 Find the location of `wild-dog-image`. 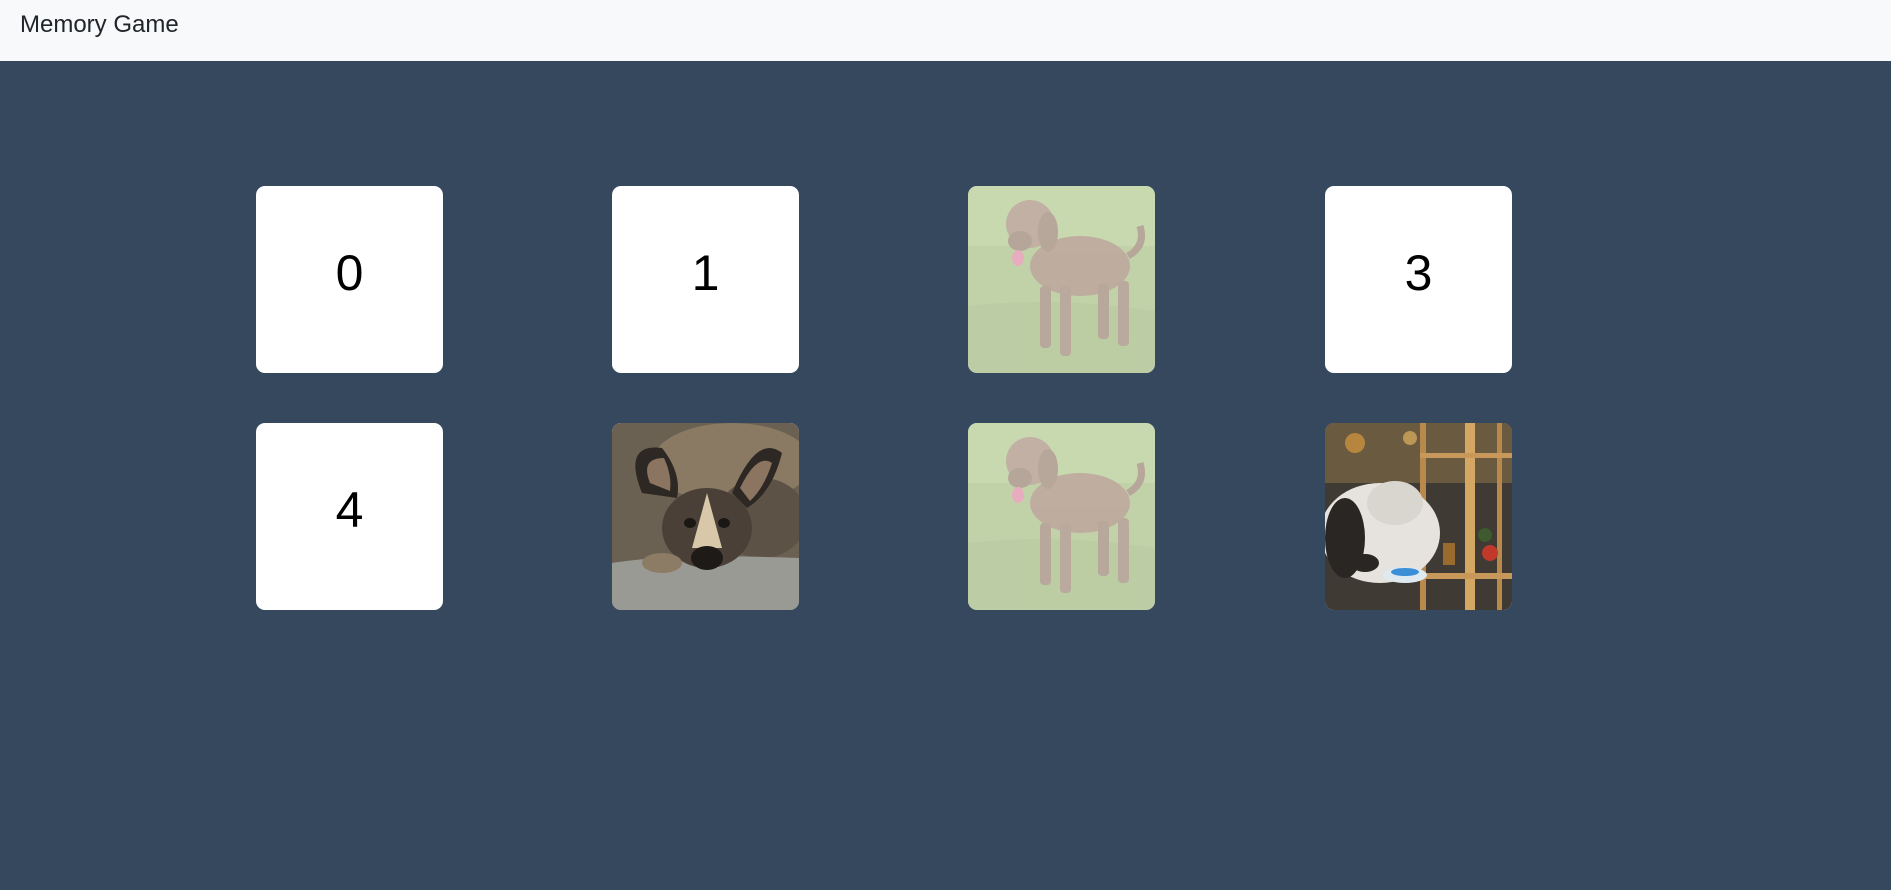

wild-dog-image is located at coordinates (705, 516).